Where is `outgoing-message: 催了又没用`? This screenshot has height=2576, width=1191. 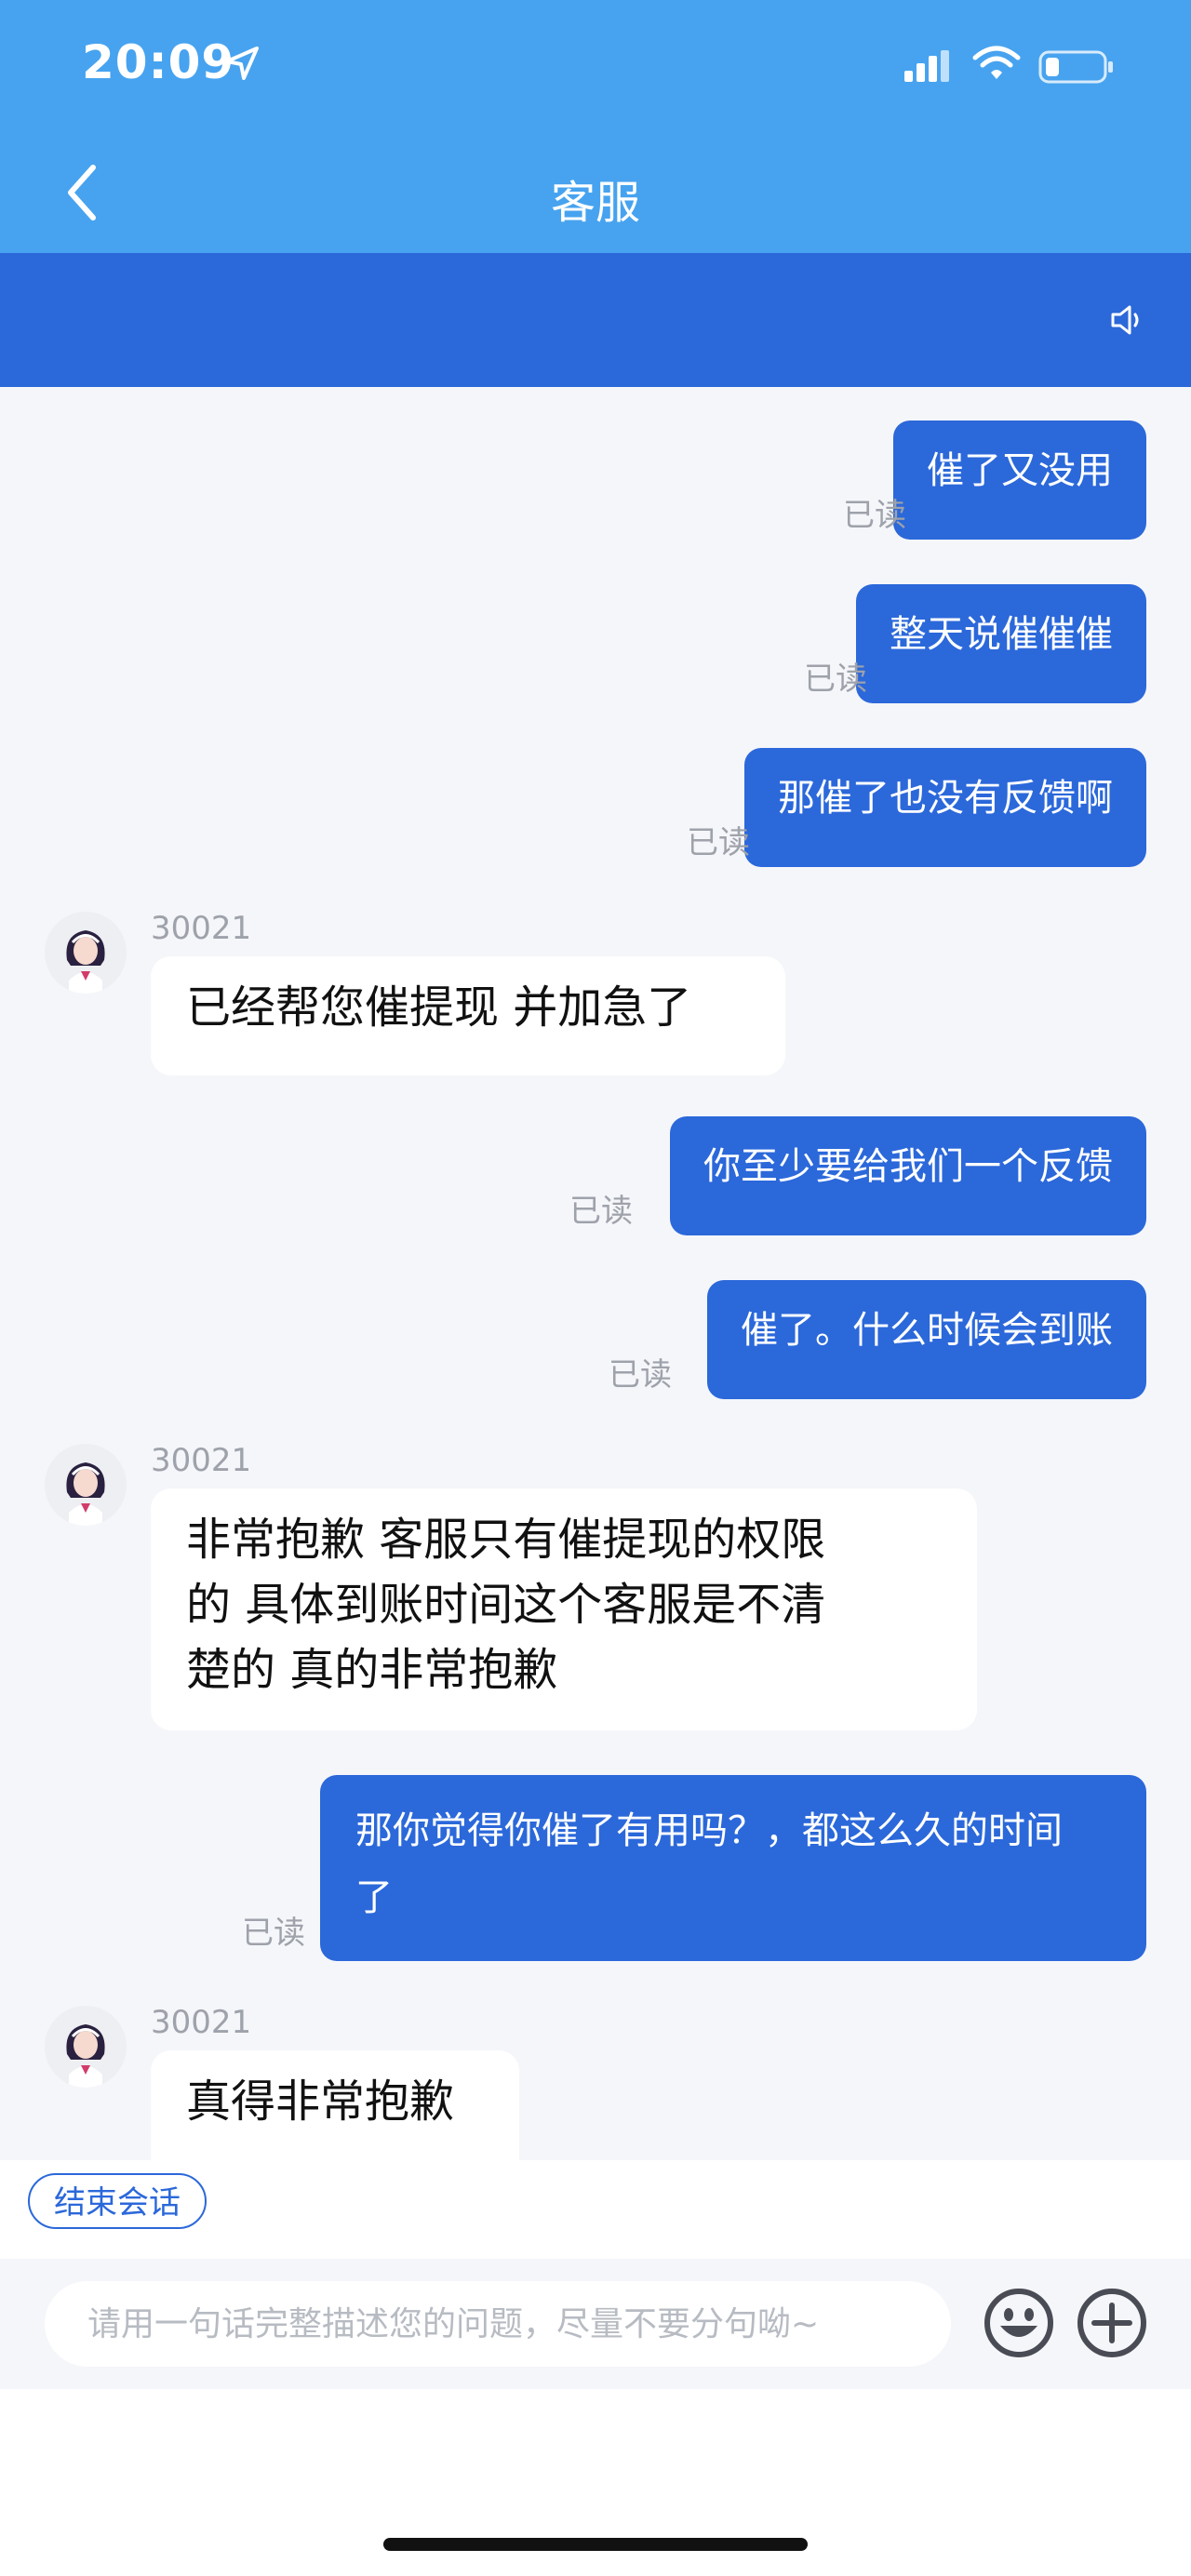
outgoing-message: 催了又没用 is located at coordinates (1019, 480).